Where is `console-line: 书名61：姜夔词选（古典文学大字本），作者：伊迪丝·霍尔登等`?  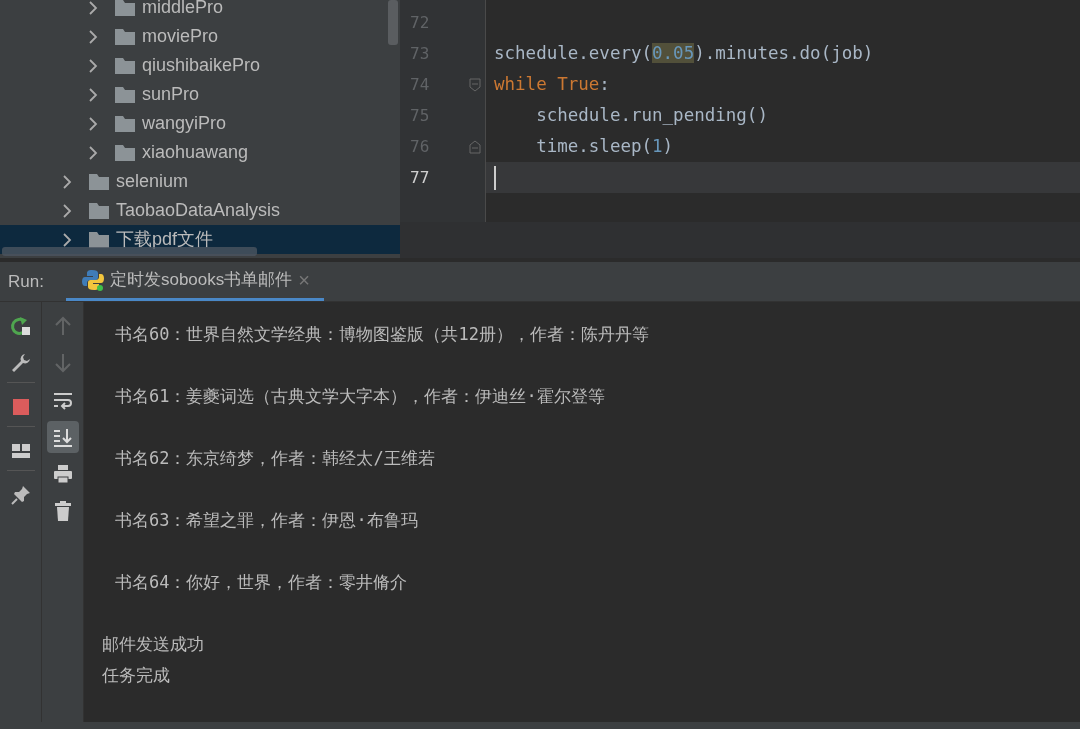
console-line: 书名61：姜夔词选（古典文学大字本），作者：伊迪丝·霍尔登等 is located at coordinates (360, 396).